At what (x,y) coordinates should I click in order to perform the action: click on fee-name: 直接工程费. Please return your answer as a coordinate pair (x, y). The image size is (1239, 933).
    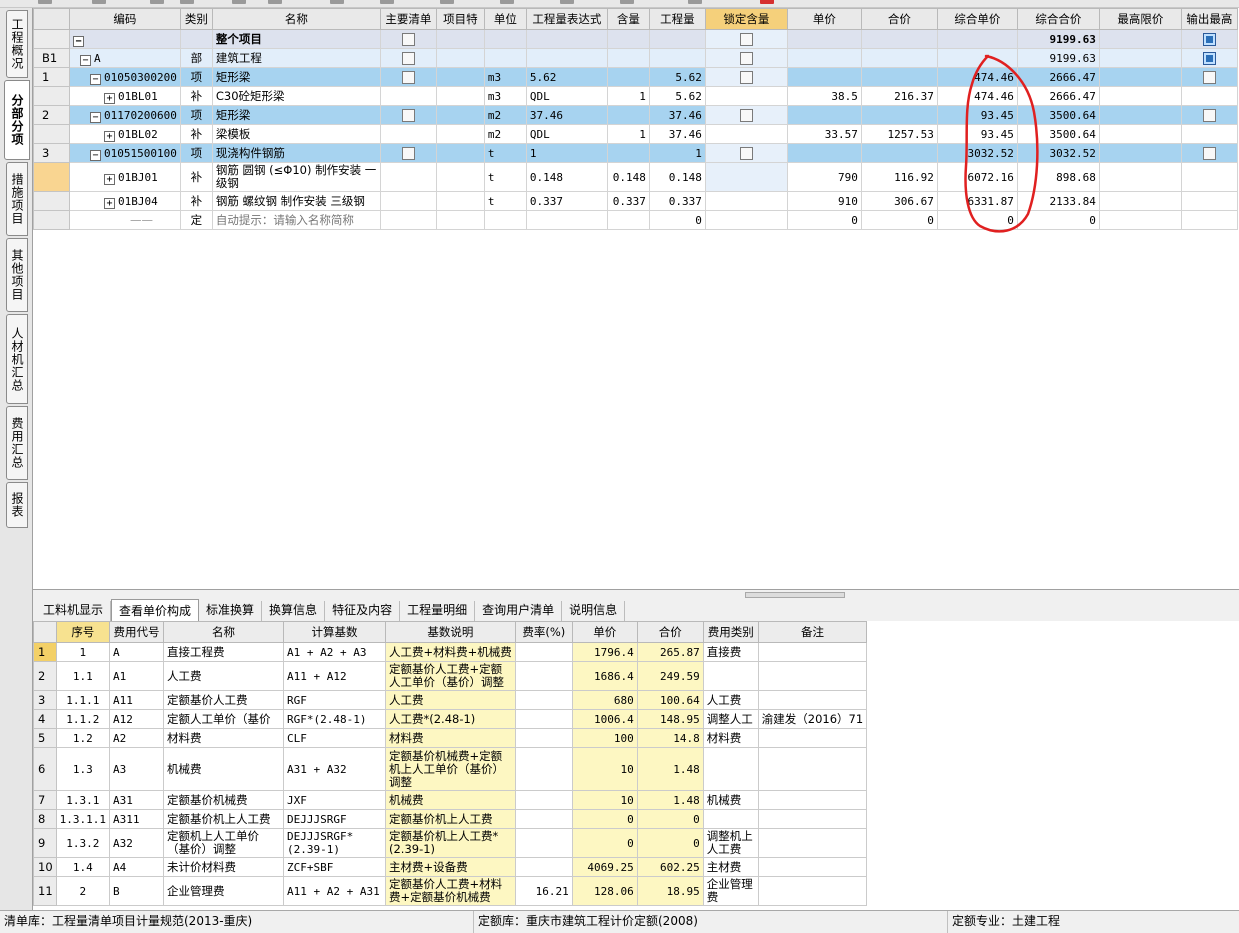
    Looking at the image, I should click on (223, 652).